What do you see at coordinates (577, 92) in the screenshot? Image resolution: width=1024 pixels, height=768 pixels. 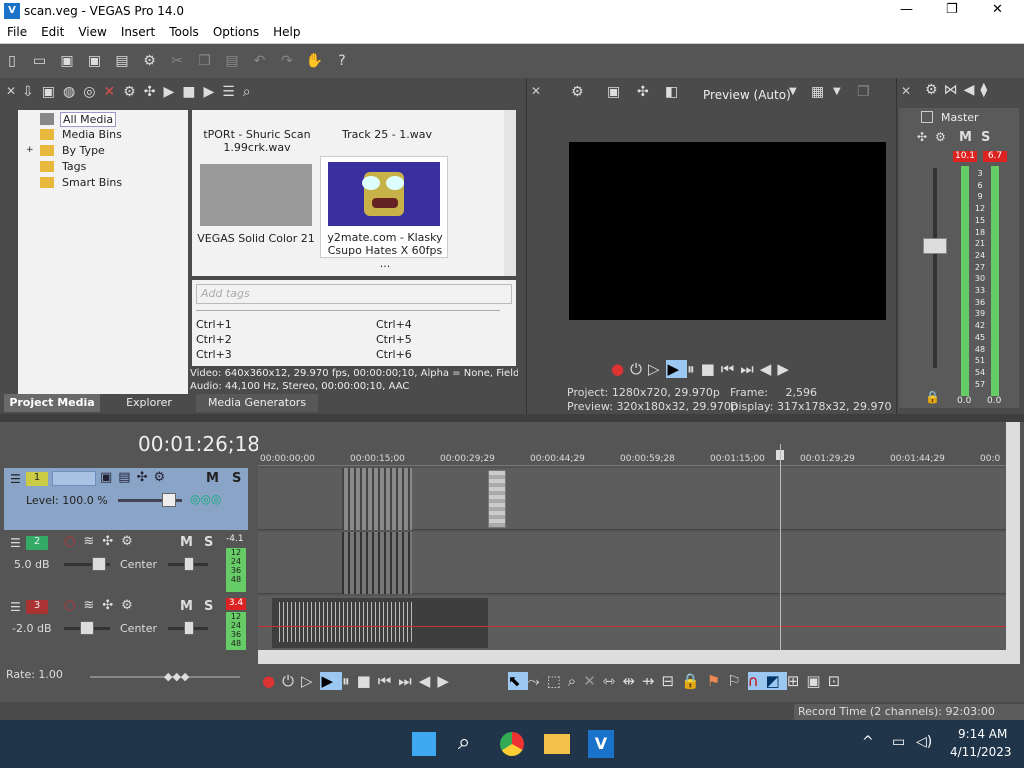 I see `preview-settings-icon: ⚙` at bounding box center [577, 92].